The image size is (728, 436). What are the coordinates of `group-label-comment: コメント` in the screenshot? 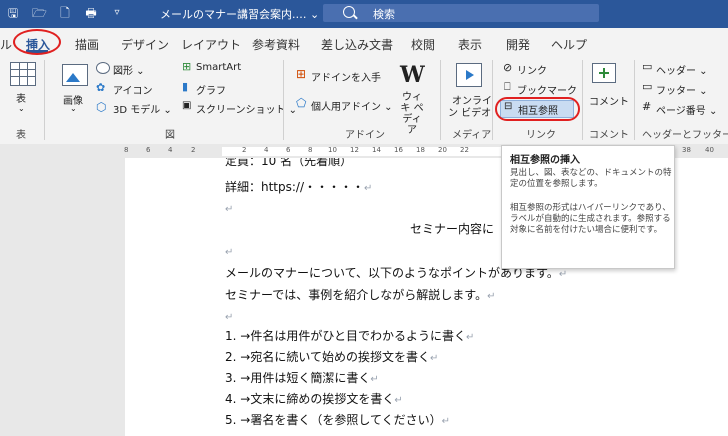 It's located at (609, 135).